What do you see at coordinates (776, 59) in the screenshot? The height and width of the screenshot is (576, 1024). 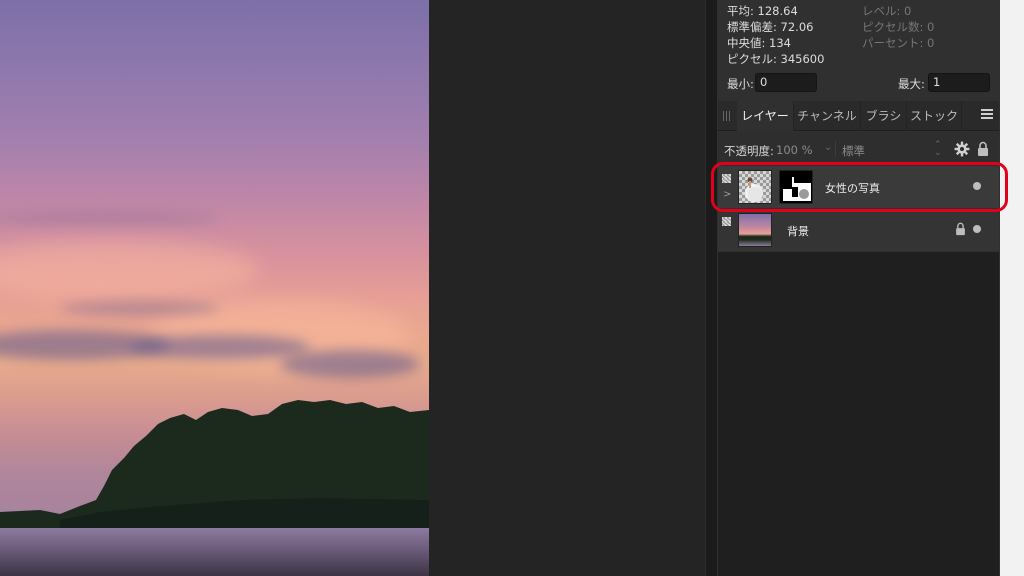 I see `histogram-pixels: ピクセル: 345600` at bounding box center [776, 59].